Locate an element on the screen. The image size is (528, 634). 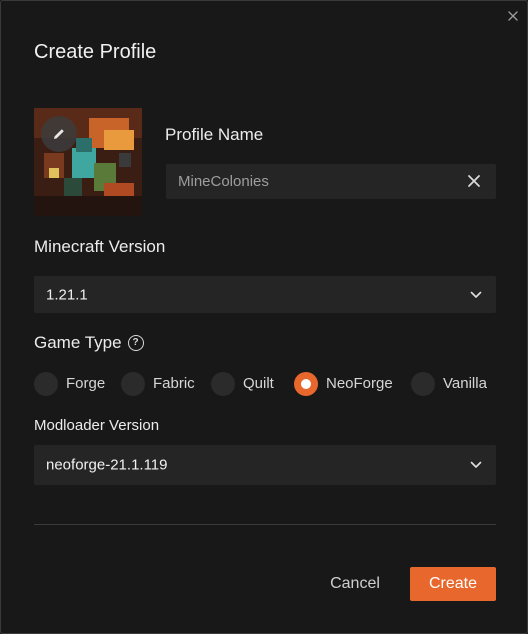
game-type-label: Game Type is located at coordinates (78, 342).